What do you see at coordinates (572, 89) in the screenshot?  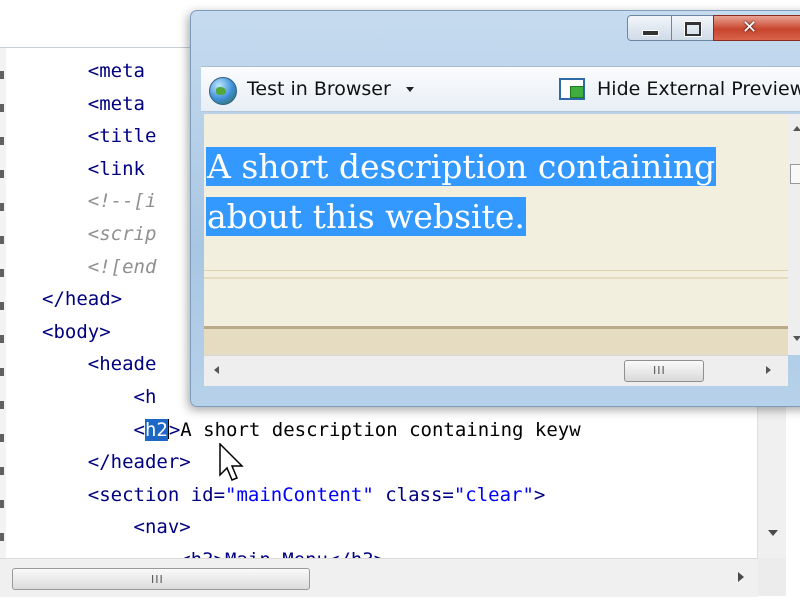 I see `external-preview-icon` at bounding box center [572, 89].